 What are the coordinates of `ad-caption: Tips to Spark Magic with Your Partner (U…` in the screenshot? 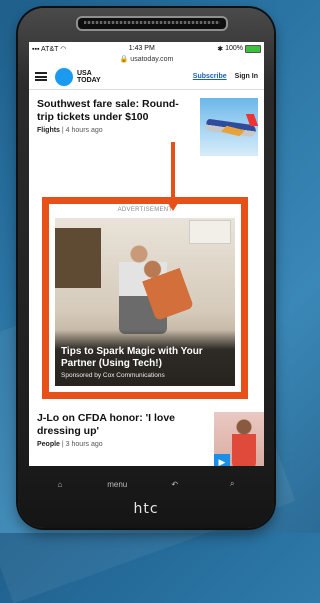 It's located at (145, 358).